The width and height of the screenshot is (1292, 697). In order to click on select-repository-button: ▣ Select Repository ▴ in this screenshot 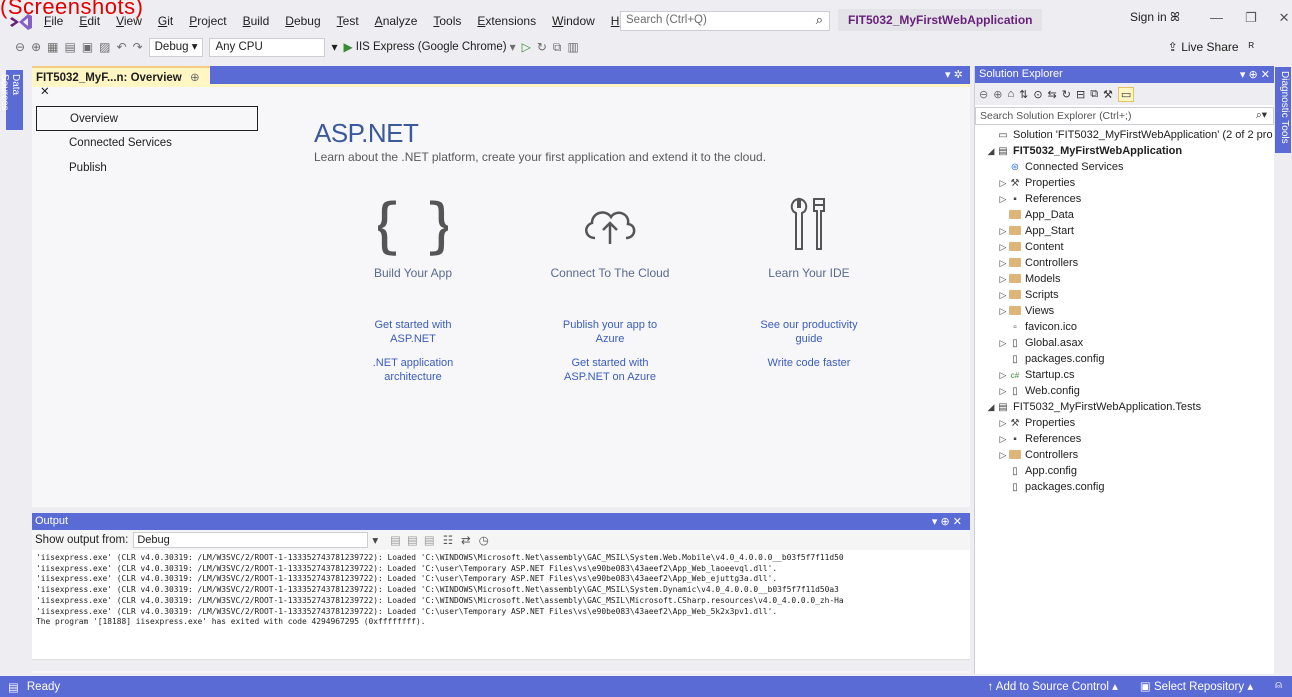, I will do `click(1196, 686)`.